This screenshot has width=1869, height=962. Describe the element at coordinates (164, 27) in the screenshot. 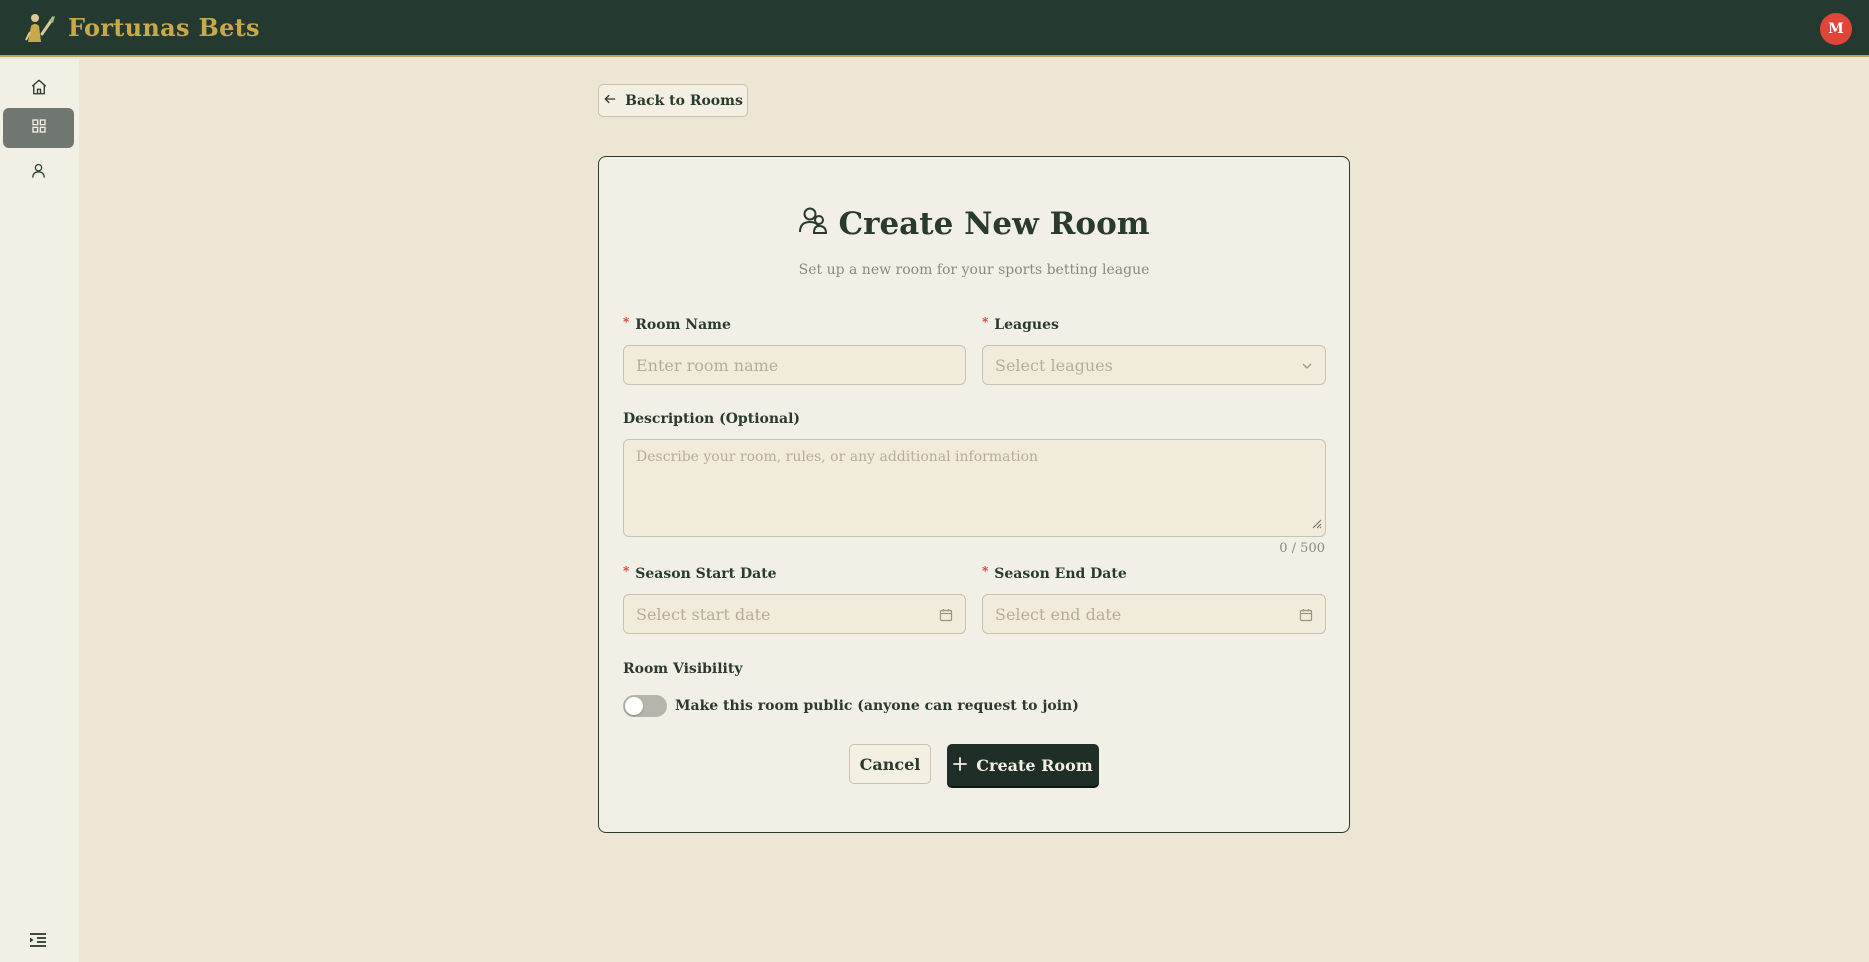

I see `brand-name: Fortunas Bets` at that location.